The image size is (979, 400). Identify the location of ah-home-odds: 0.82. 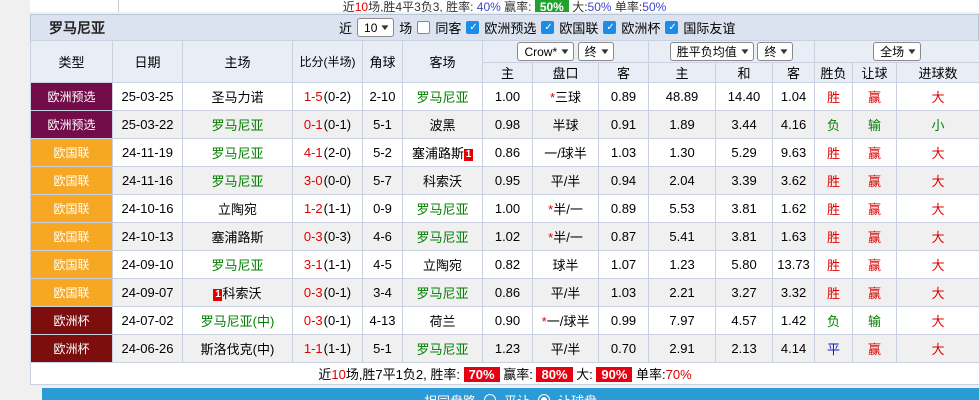
(507, 264).